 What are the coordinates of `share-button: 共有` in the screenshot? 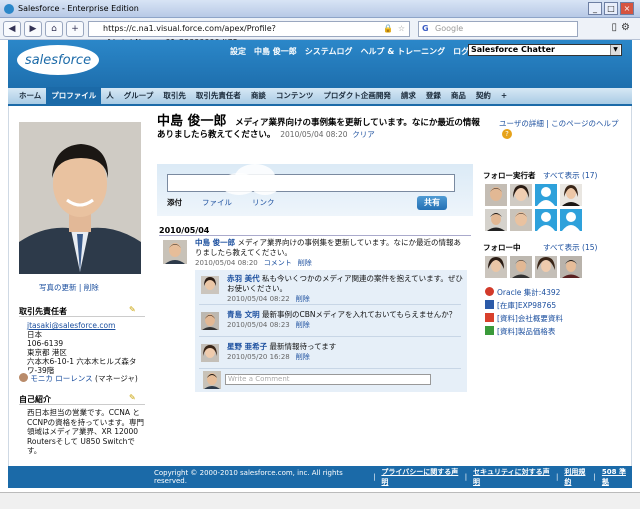 It's located at (432, 203).